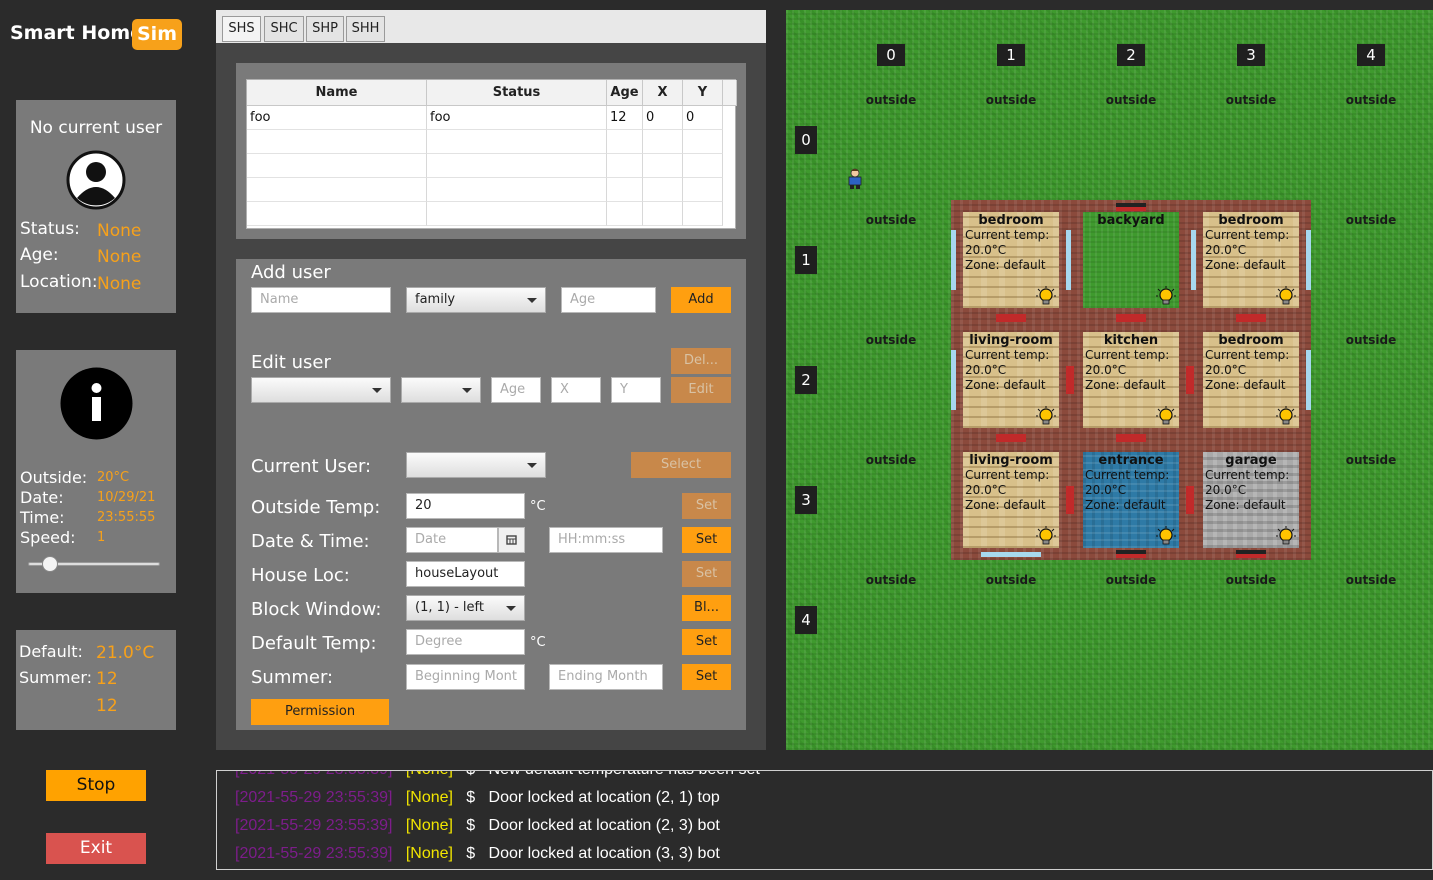 The image size is (1433, 880). Describe the element at coordinates (465, 608) in the screenshot. I see `block-window-select: (1, 1) - left` at that location.